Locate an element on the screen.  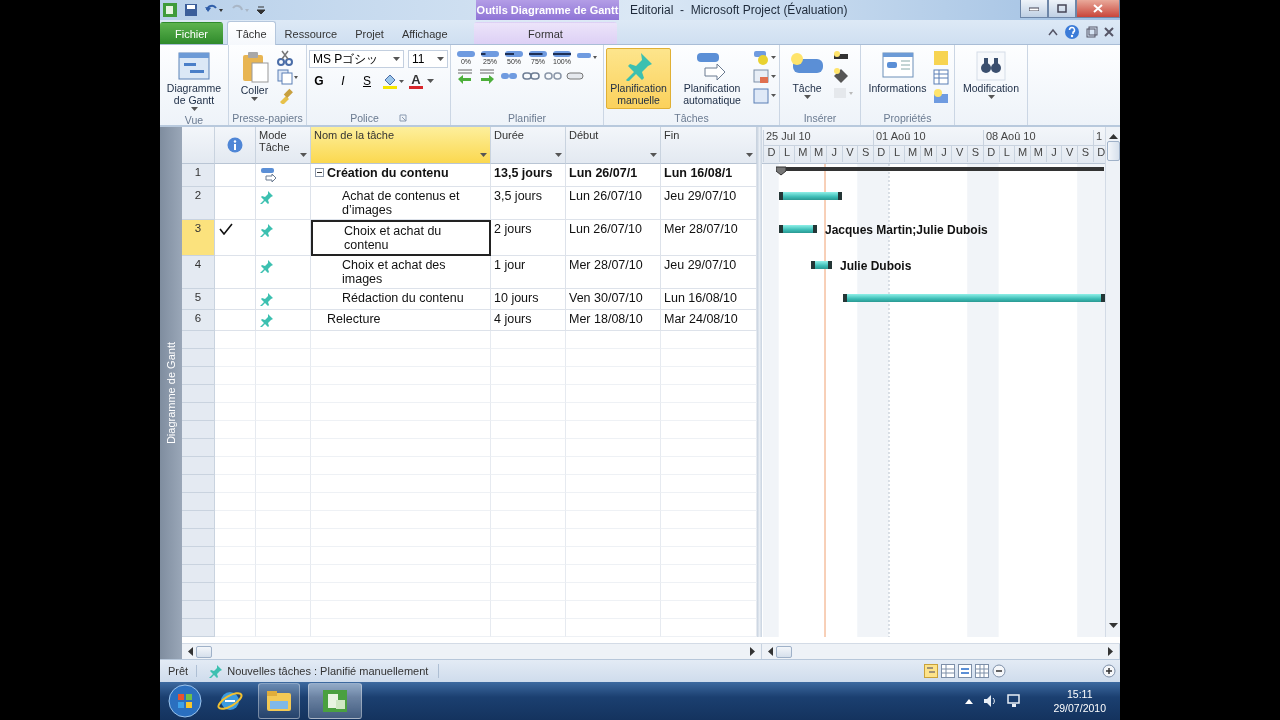
duration-text: 13,5 jours is located at coordinates (523, 173).